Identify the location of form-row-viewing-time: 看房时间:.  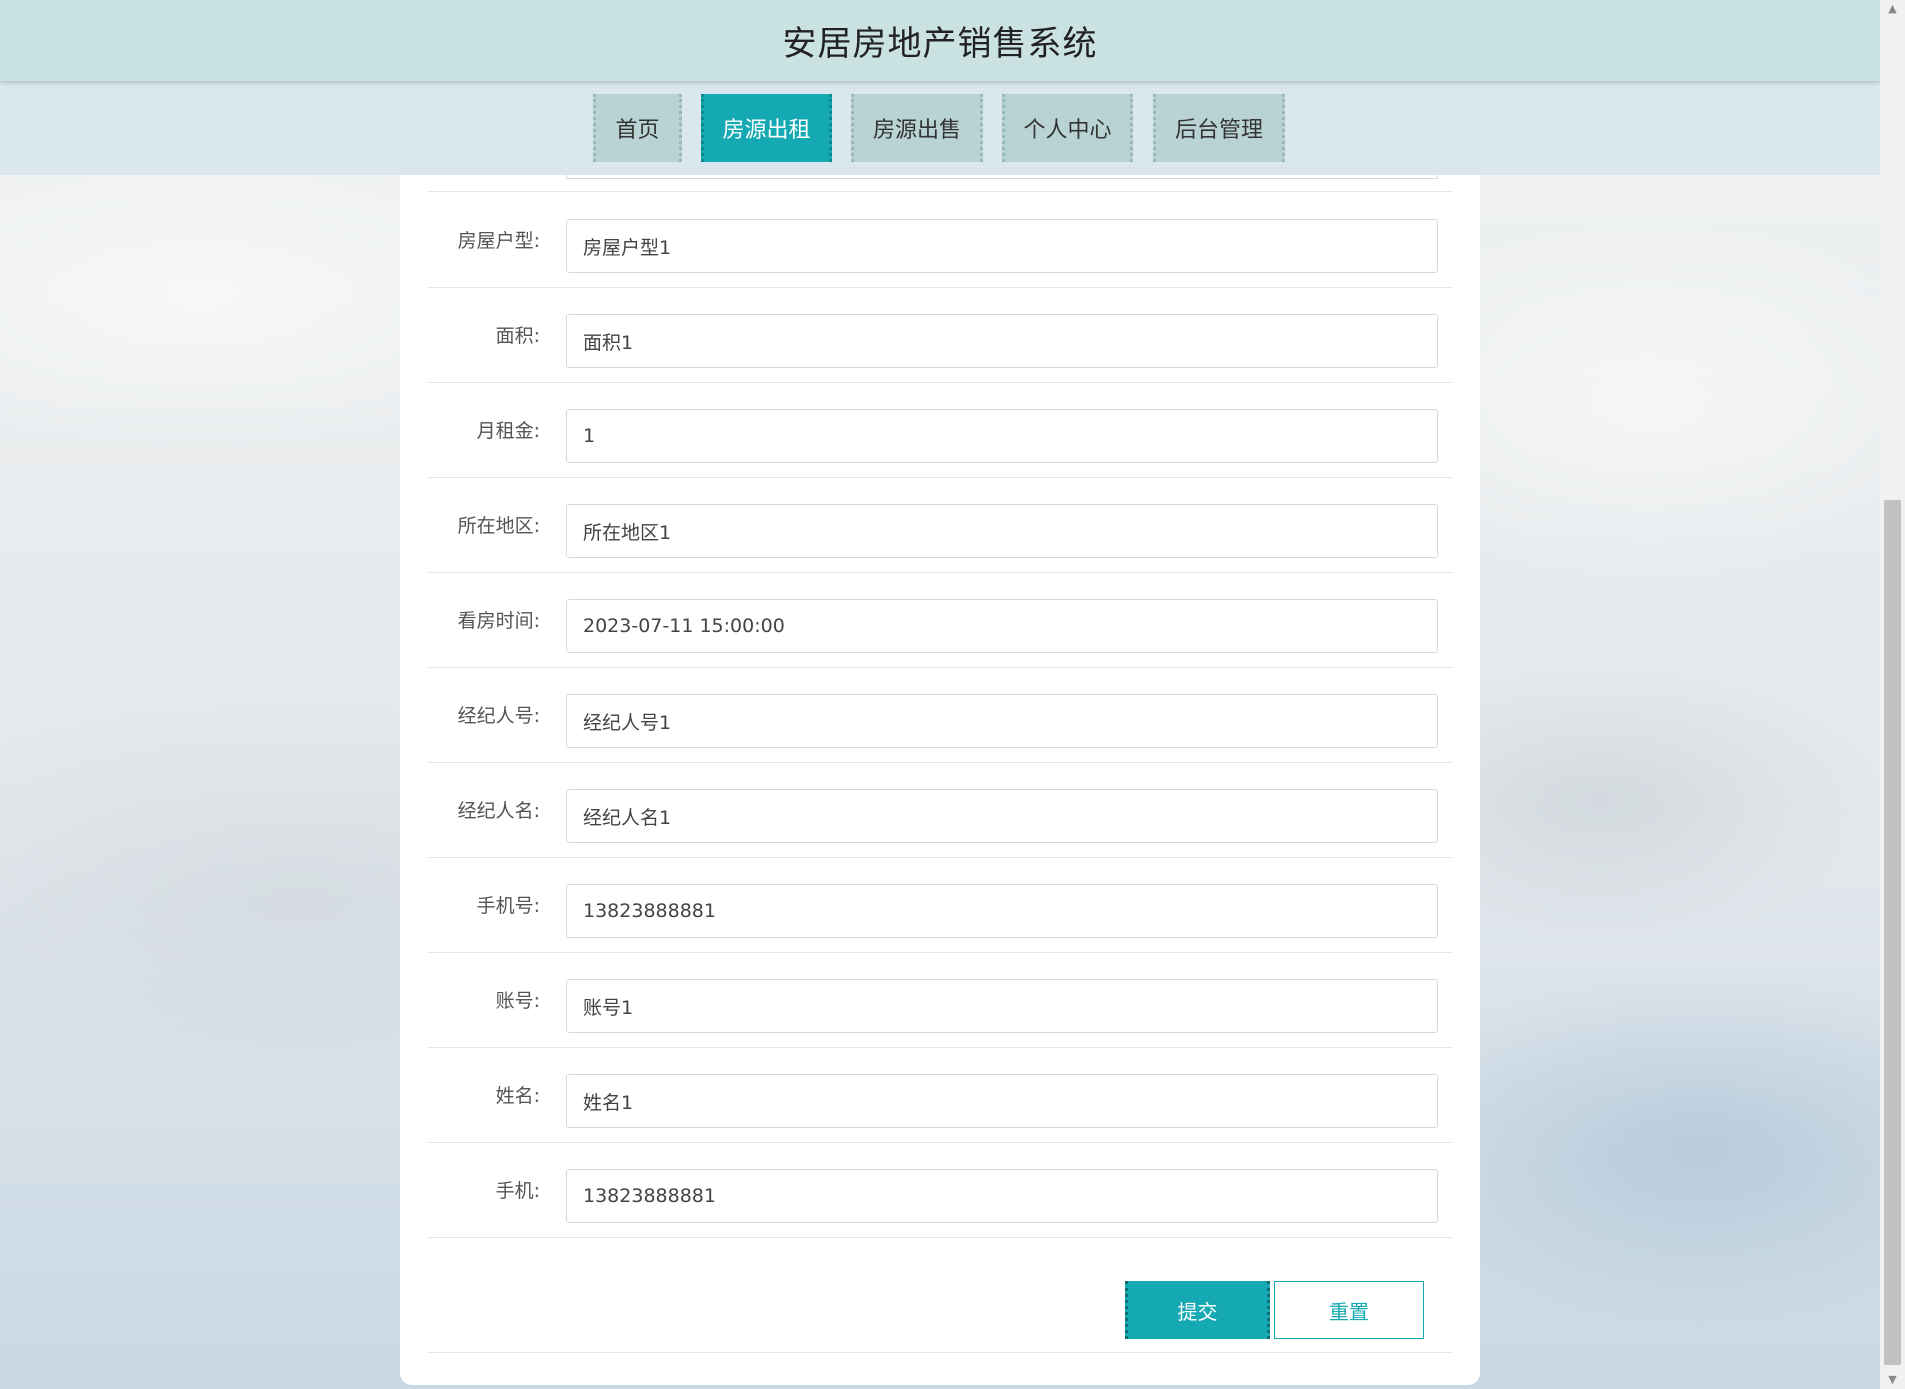
(940, 620).